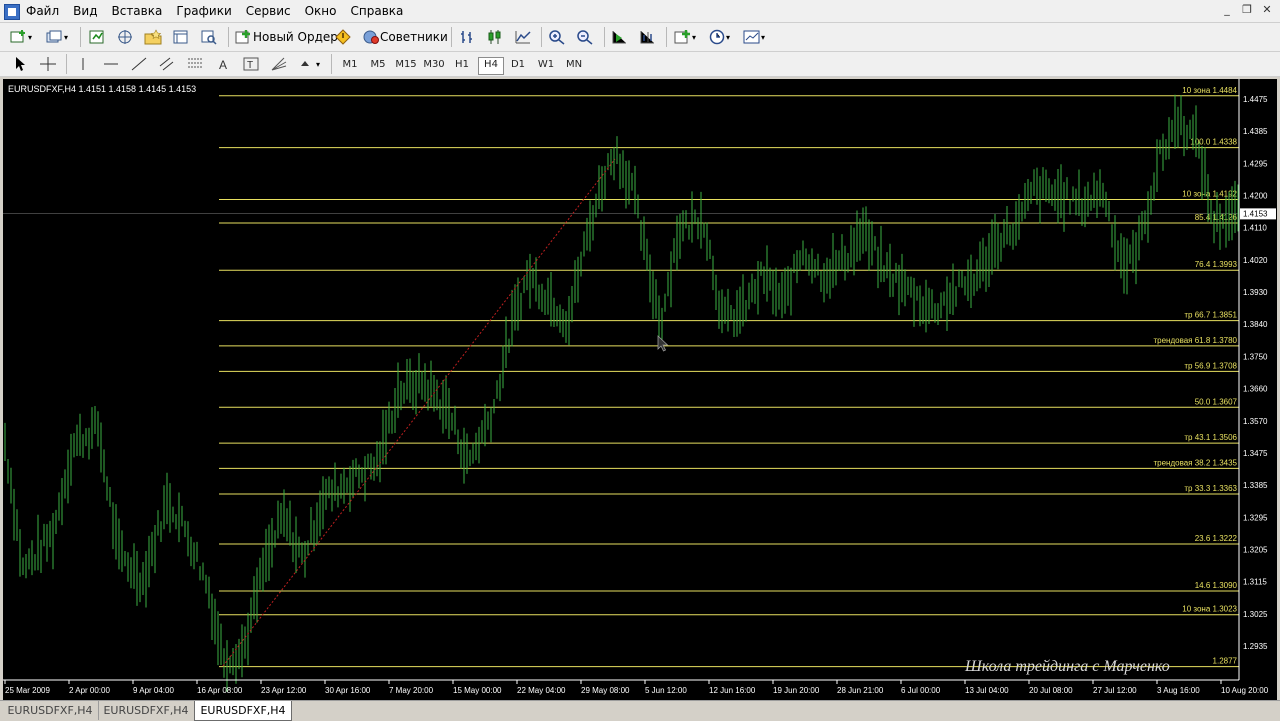 Image resolution: width=1280 pixels, height=721 pixels. I want to click on menu-window: Окно, so click(321, 11).